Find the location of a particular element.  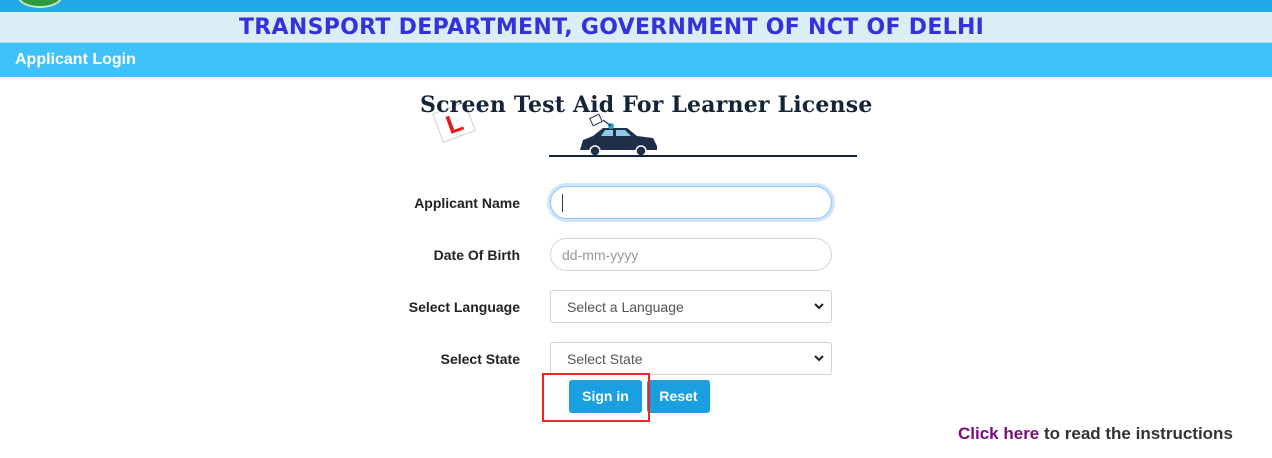

reset-button: Reset is located at coordinates (678, 396).